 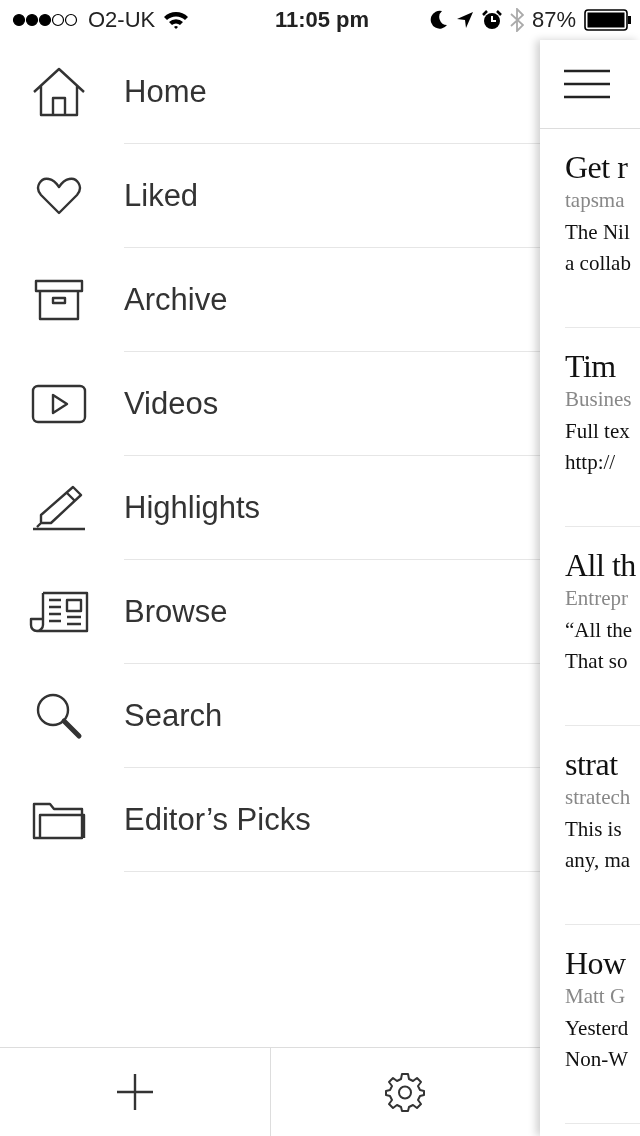 What do you see at coordinates (595, 963) in the screenshot?
I see `article-title: How` at bounding box center [595, 963].